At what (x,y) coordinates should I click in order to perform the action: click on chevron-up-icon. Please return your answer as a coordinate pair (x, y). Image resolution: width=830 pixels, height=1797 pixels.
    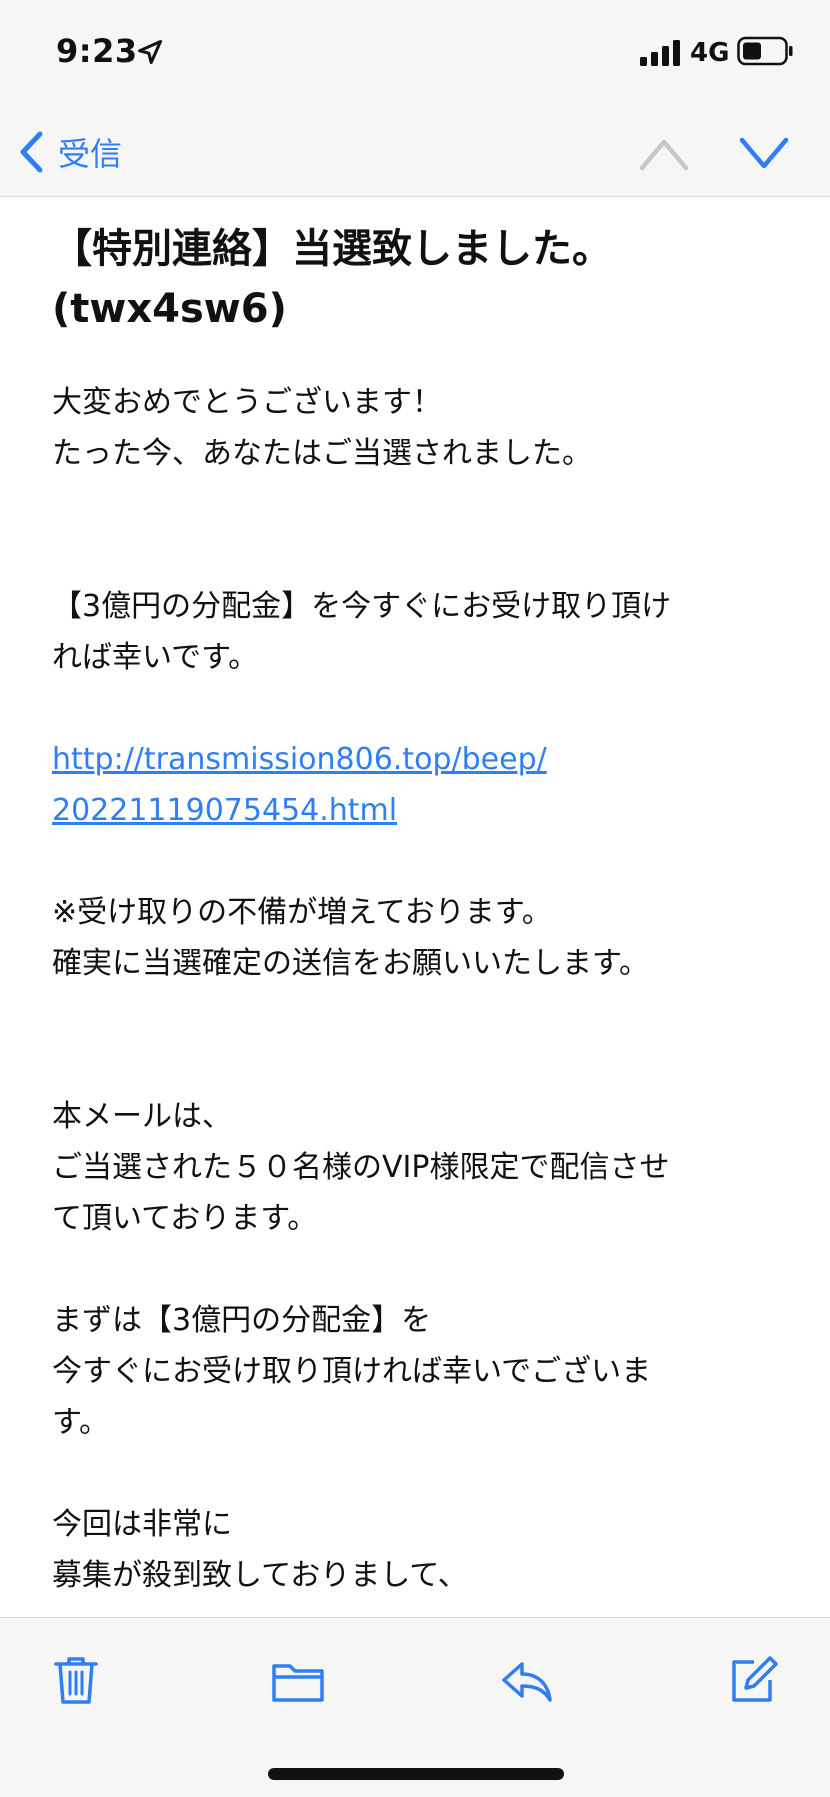
    Looking at the image, I should click on (664, 153).